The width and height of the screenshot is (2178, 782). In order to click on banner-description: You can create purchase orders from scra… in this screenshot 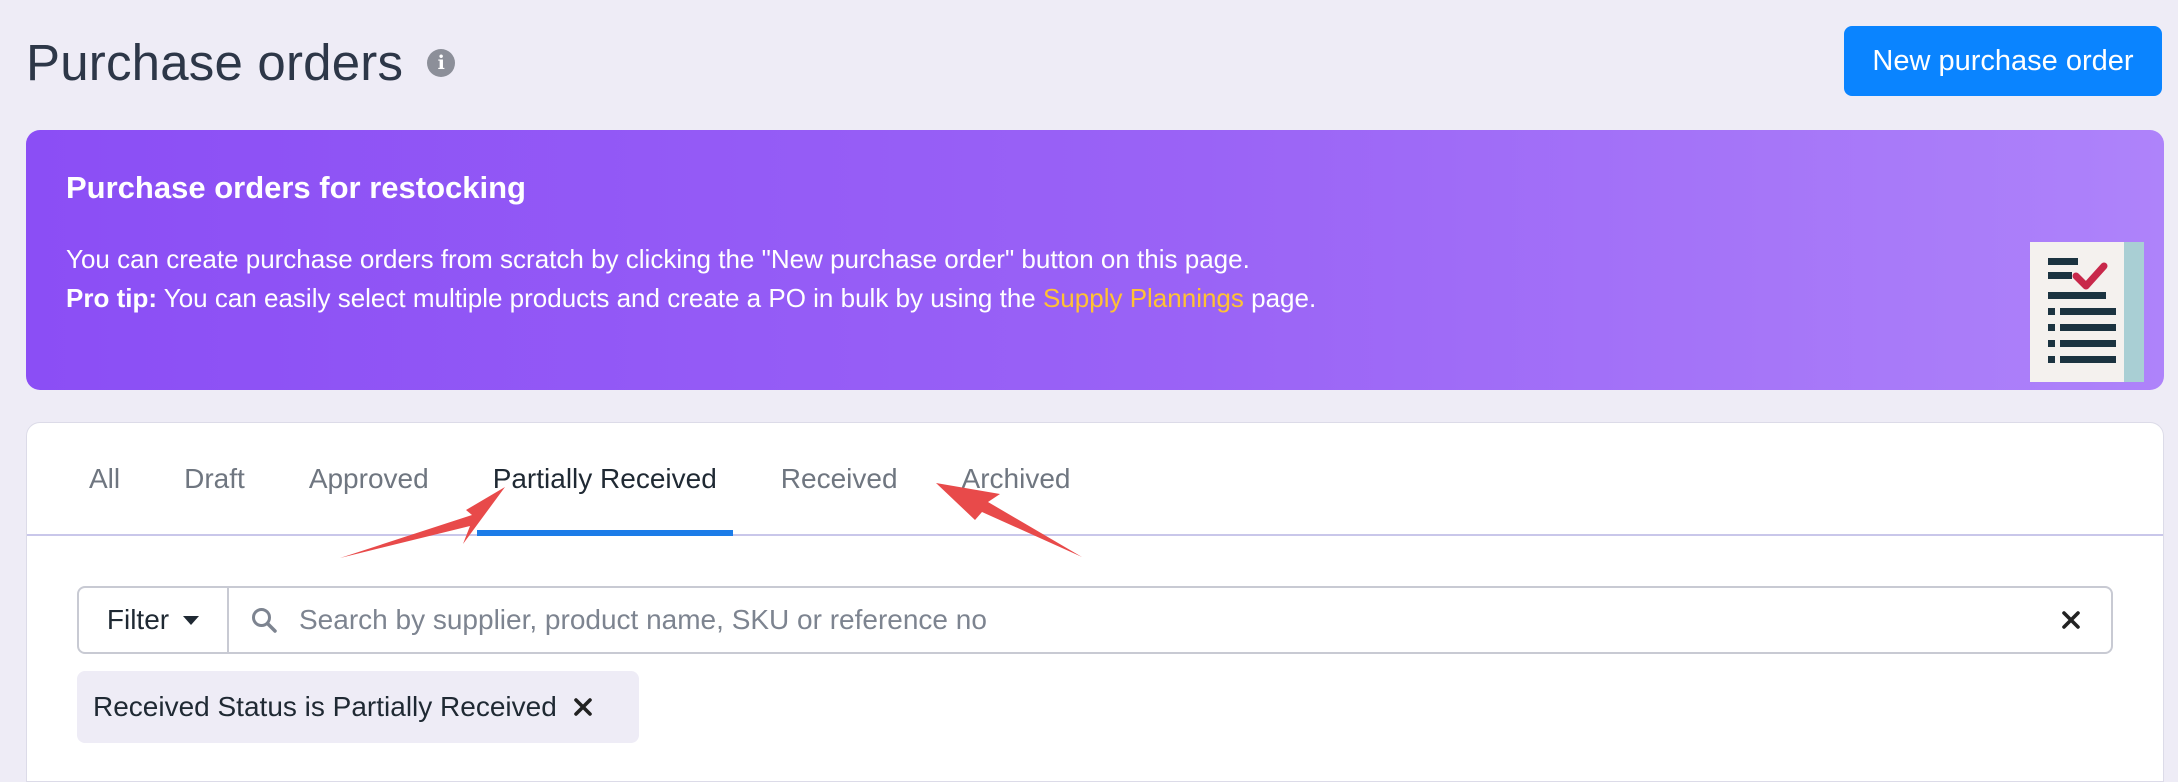, I will do `click(658, 259)`.